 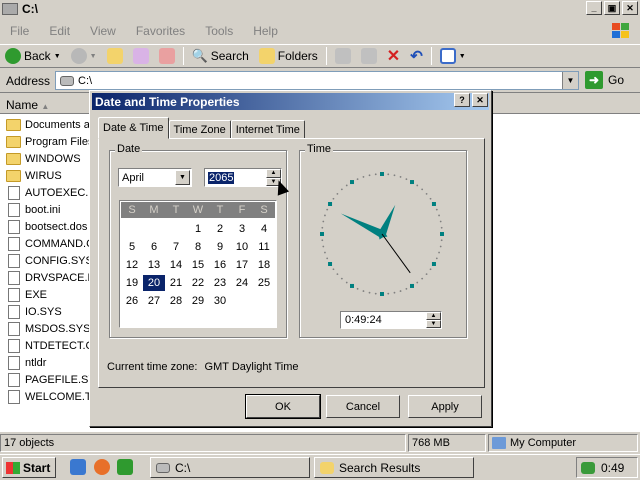 What do you see at coordinates (48, 175) in the screenshot?
I see `file-list-item: WIRUS` at bounding box center [48, 175].